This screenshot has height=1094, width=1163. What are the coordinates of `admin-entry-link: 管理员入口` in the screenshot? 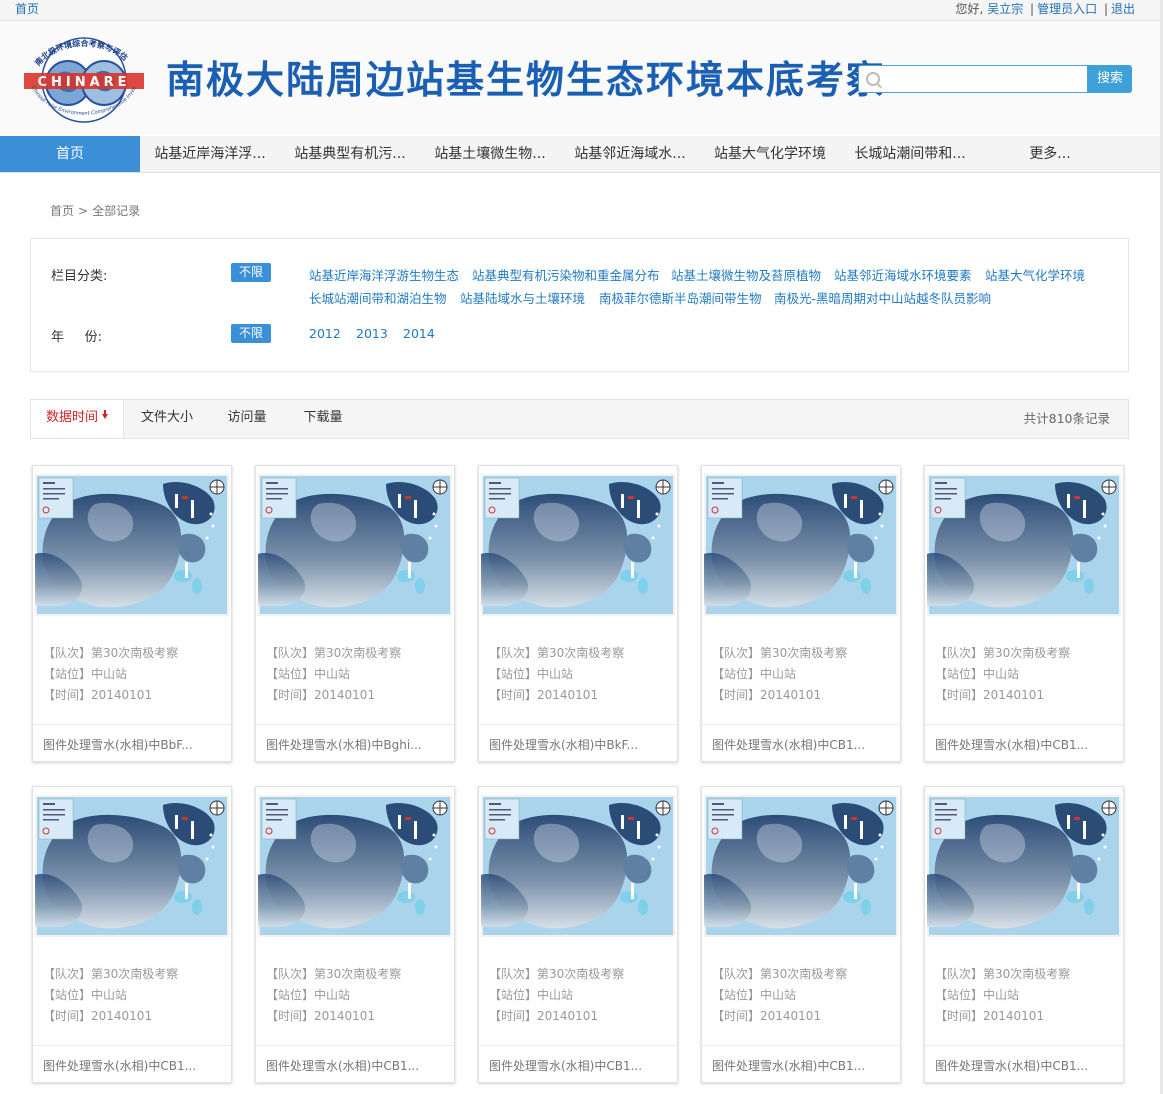 It's located at (1067, 9).